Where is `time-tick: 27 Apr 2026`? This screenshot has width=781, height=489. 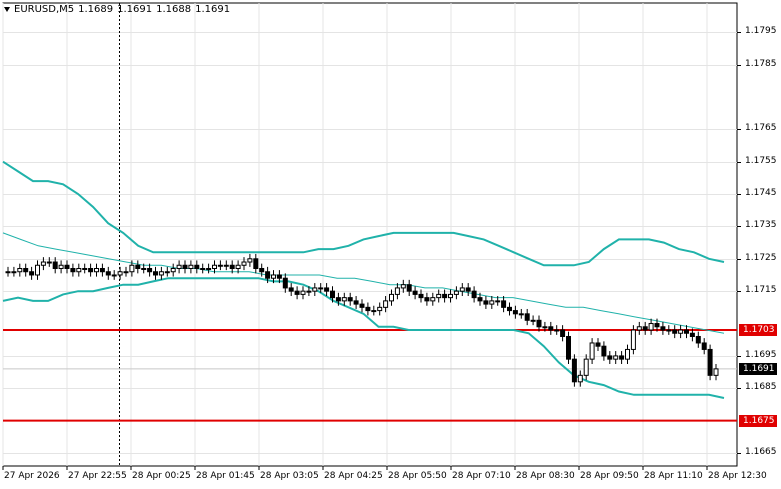 time-tick: 27 Apr 2026 is located at coordinates (32, 476).